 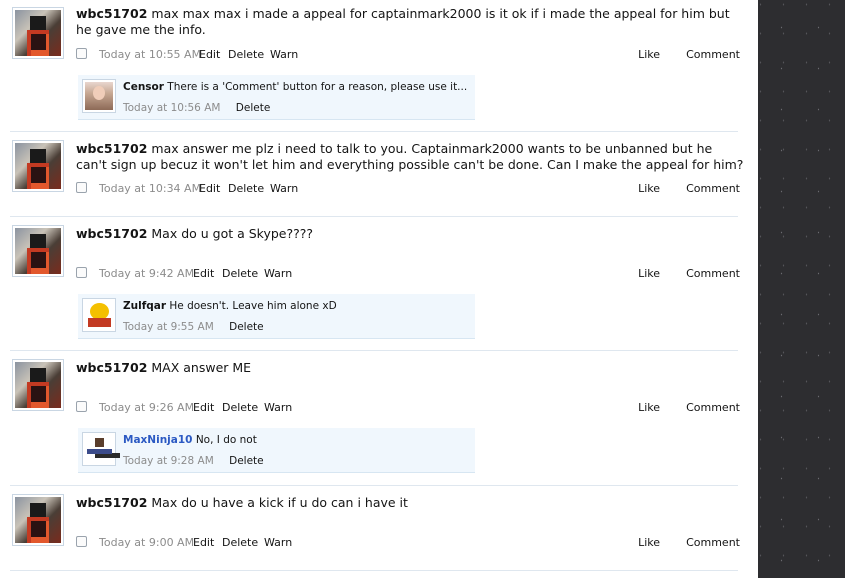 I want to click on reply-meta: Today at 9:55 AM Delete, so click(x=193, y=327).